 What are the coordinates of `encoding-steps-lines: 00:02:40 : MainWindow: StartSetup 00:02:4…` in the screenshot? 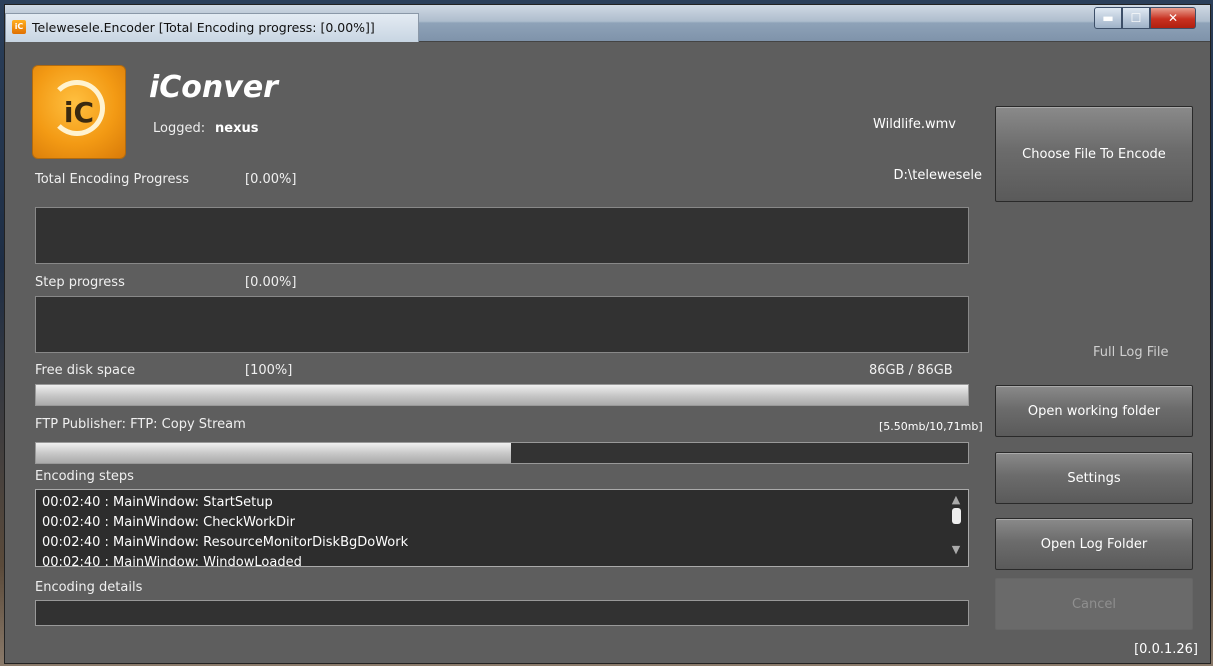 It's located at (502, 528).